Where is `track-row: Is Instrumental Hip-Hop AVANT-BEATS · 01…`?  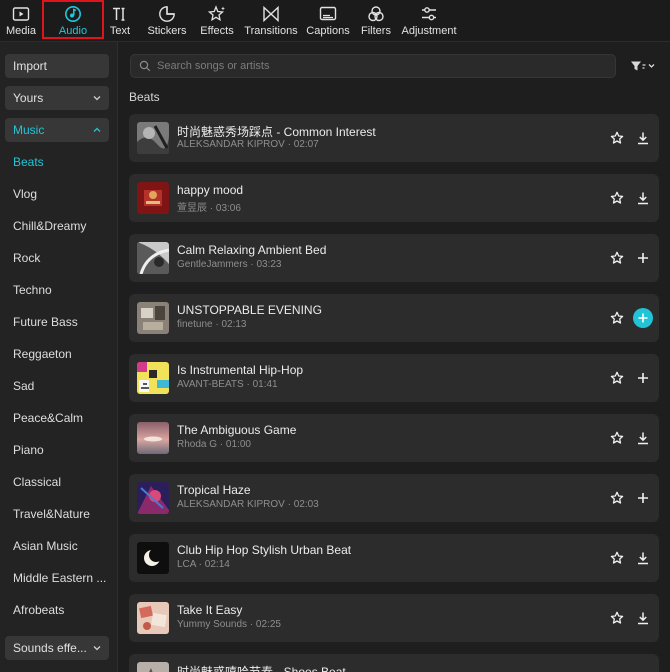 track-row: Is Instrumental Hip-Hop AVANT-BEATS · 01… is located at coordinates (394, 378).